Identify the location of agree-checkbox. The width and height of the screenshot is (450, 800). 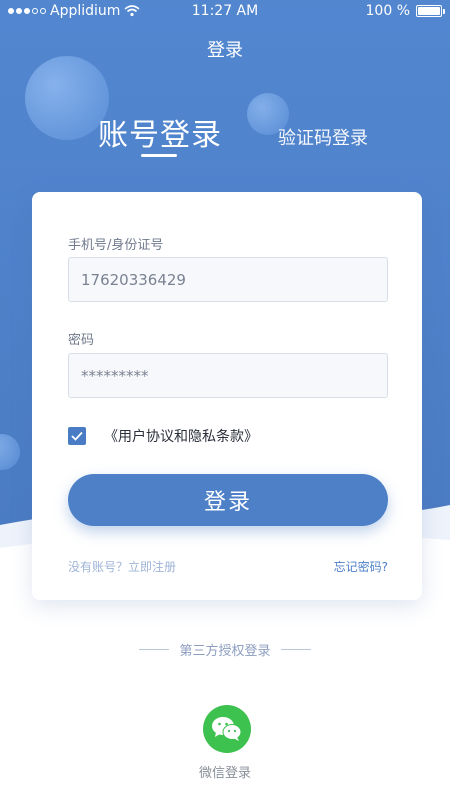
(77, 436).